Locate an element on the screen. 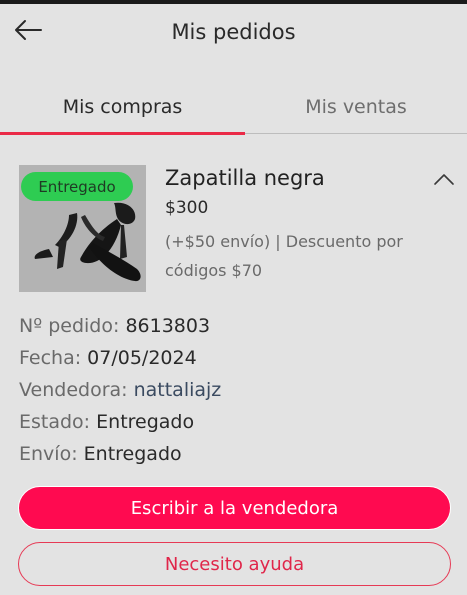 Image resolution: width=467 pixels, height=595 pixels. contact-seller-button: Escribir a la vendedora is located at coordinates (234, 508).